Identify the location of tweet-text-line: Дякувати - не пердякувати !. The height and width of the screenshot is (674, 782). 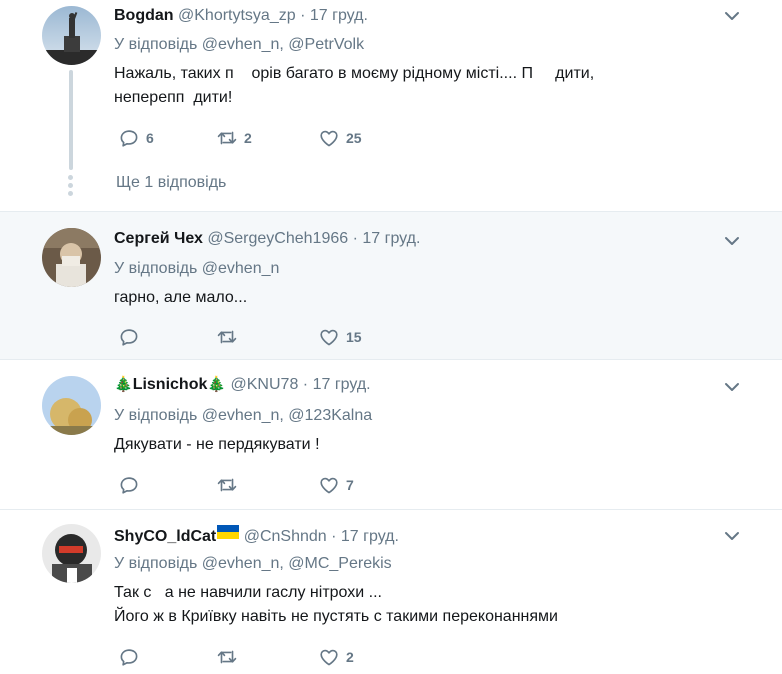
(217, 444).